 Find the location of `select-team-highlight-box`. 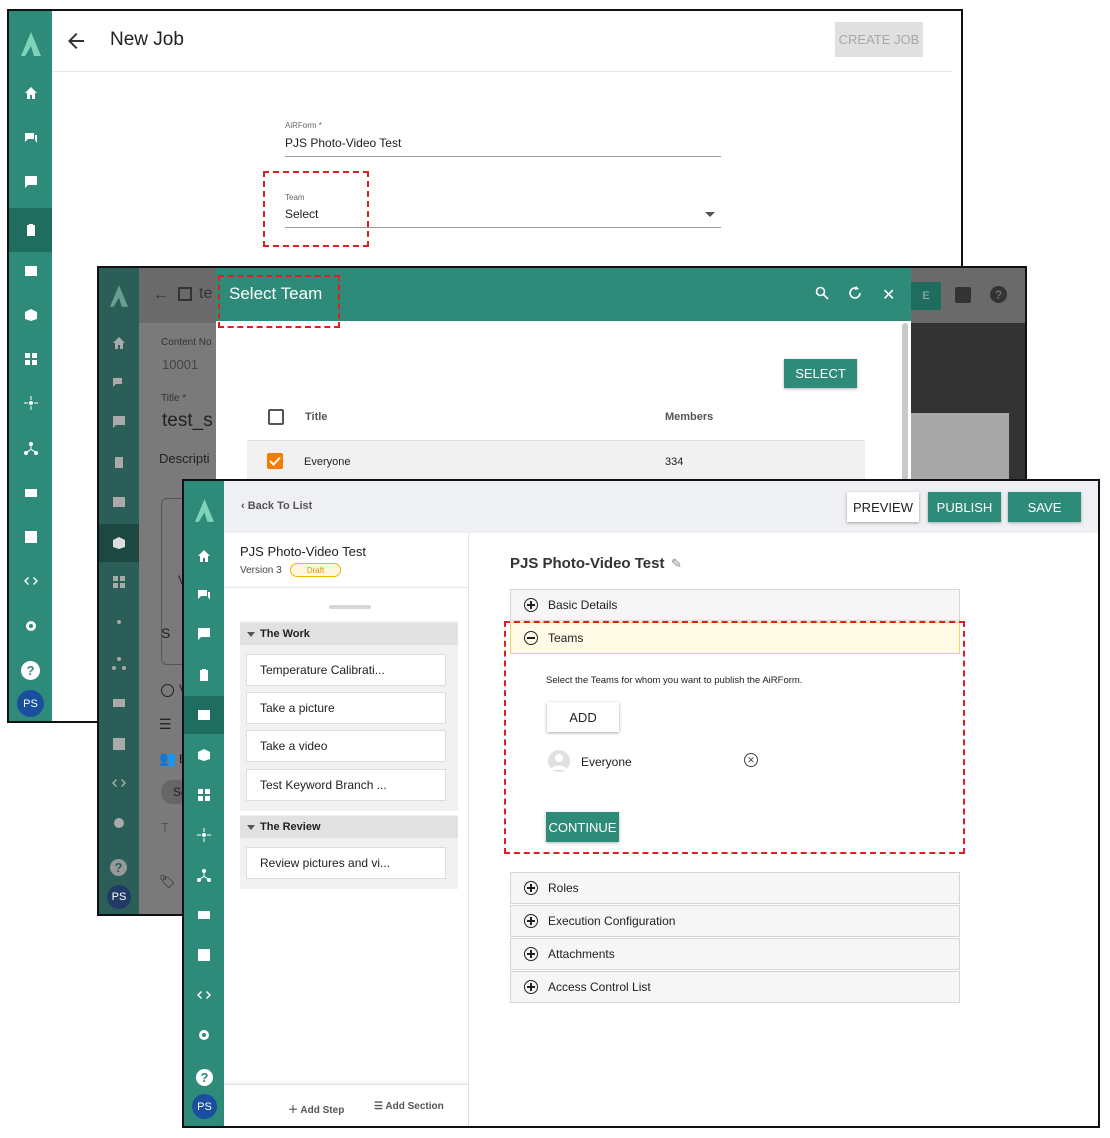

select-team-highlight-box is located at coordinates (279, 301).